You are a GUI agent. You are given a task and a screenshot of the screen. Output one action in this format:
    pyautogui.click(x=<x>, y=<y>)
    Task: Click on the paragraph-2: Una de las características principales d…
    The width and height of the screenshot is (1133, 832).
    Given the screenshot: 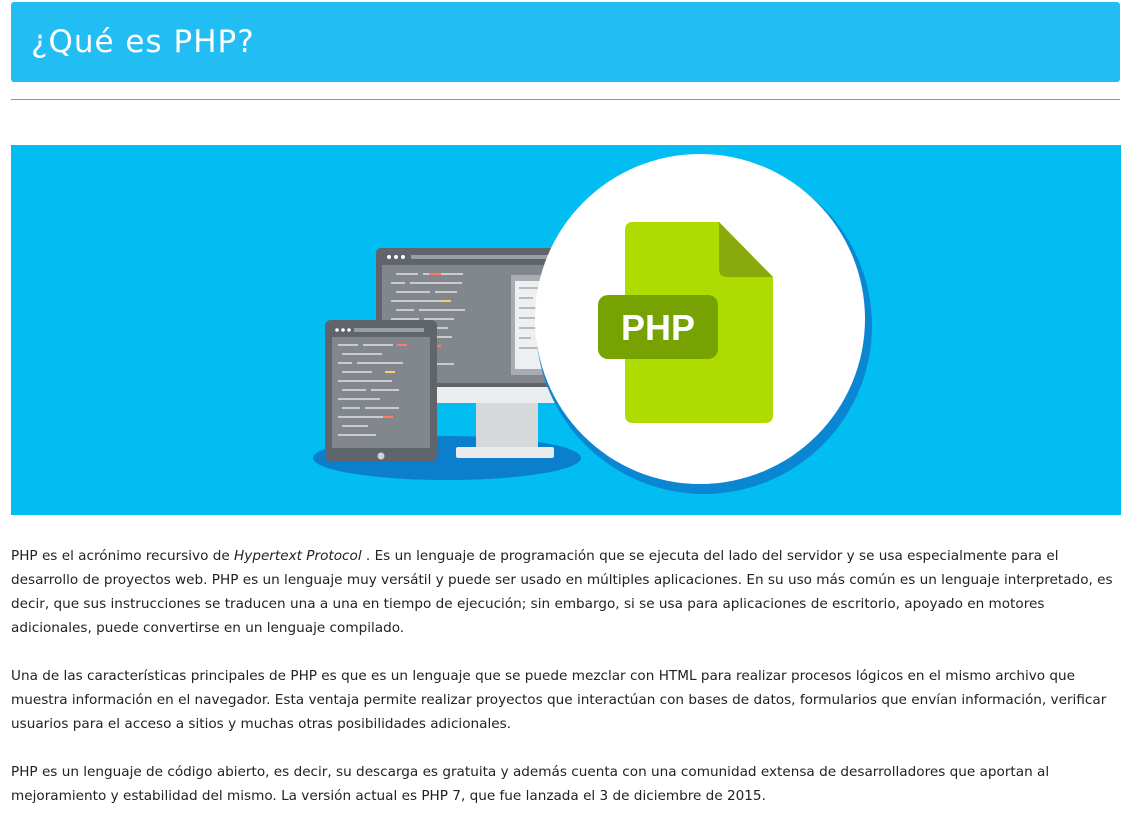 What is the action you would take?
    pyautogui.click(x=559, y=700)
    